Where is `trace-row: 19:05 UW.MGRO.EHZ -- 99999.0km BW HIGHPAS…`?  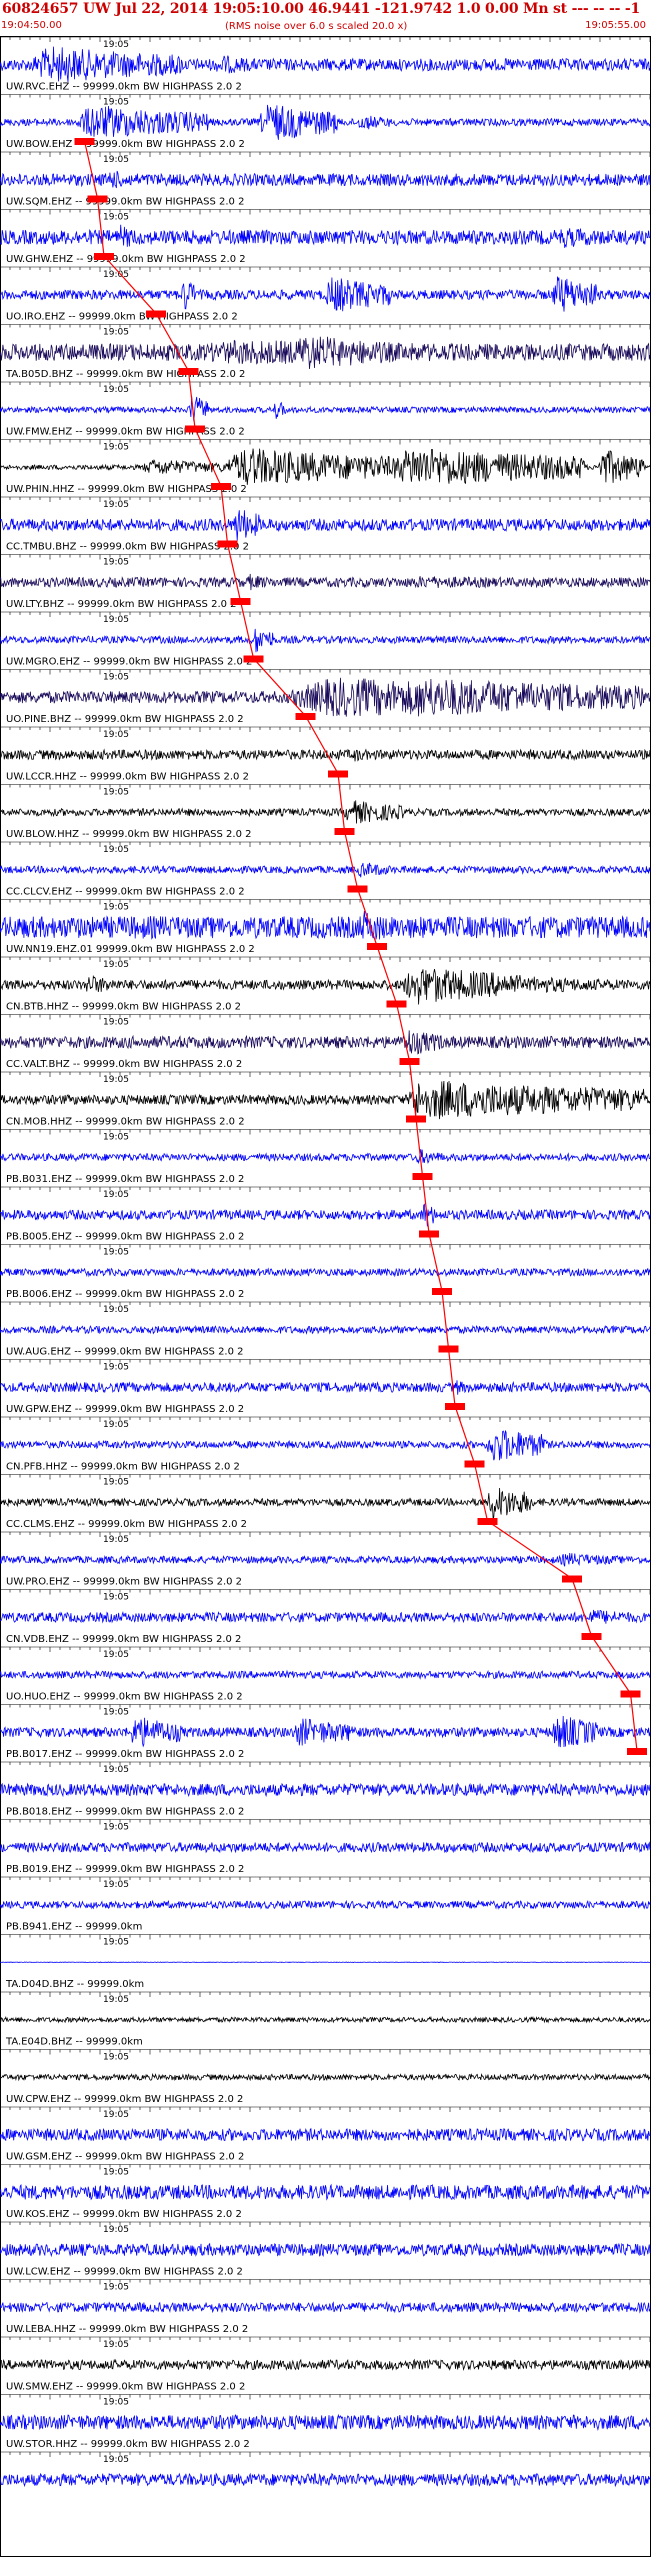
trace-row: 19:05 UW.MGRO.EHZ -- 99999.0km BW HIGHPAS… is located at coordinates (325, 639).